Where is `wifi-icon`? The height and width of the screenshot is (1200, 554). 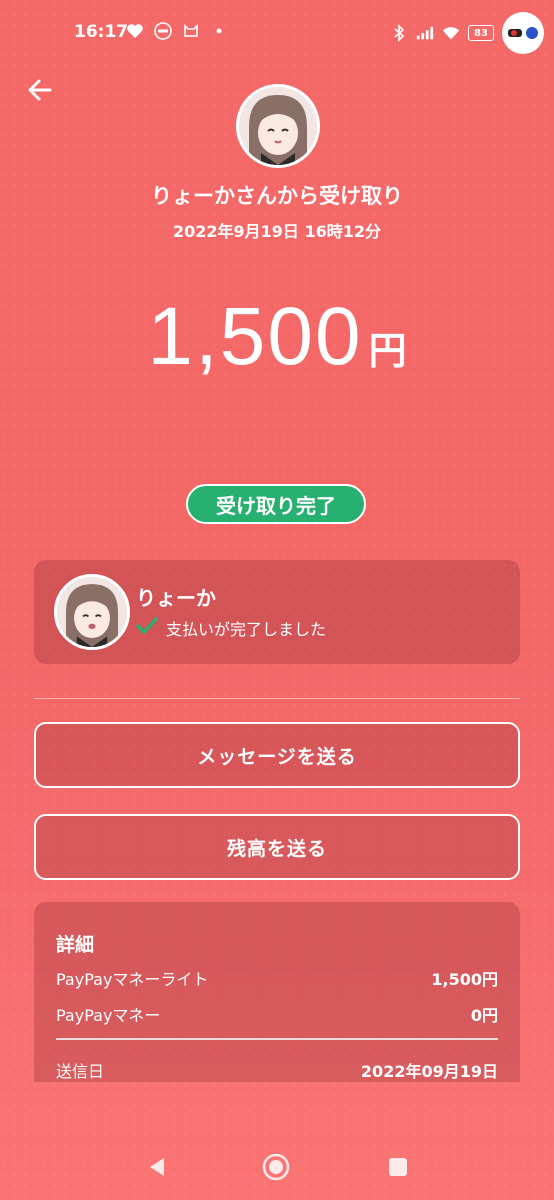
wifi-icon is located at coordinates (451, 33).